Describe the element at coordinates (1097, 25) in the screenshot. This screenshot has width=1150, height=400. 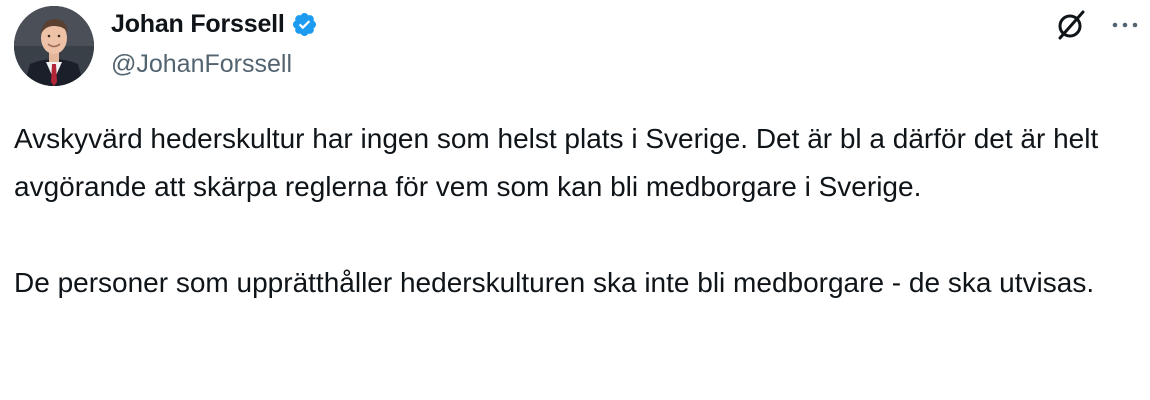
I see `tweet-actions` at that location.